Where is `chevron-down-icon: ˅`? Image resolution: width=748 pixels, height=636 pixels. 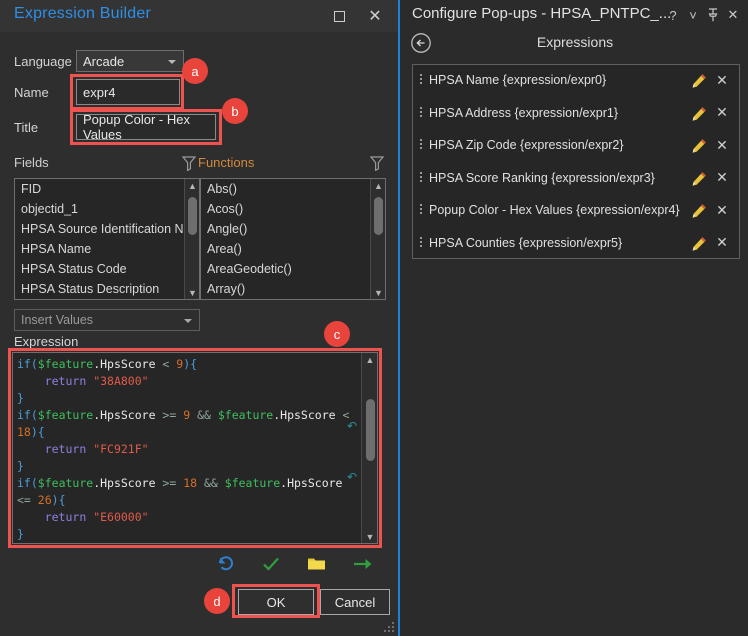 chevron-down-icon: ˅ is located at coordinates (693, 15).